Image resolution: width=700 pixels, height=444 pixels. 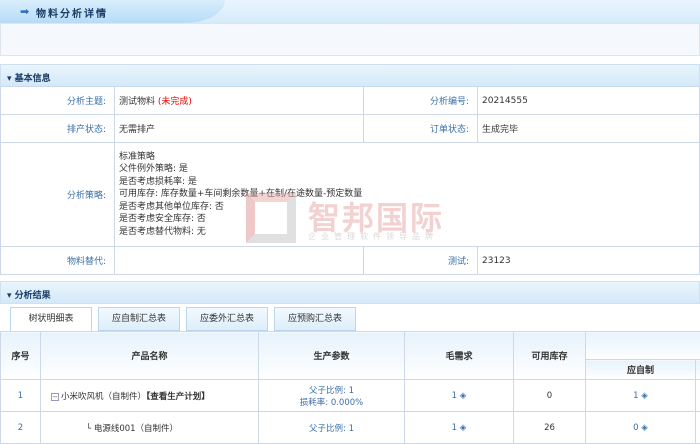 I want to click on label: 排产状态:, so click(x=58, y=129).